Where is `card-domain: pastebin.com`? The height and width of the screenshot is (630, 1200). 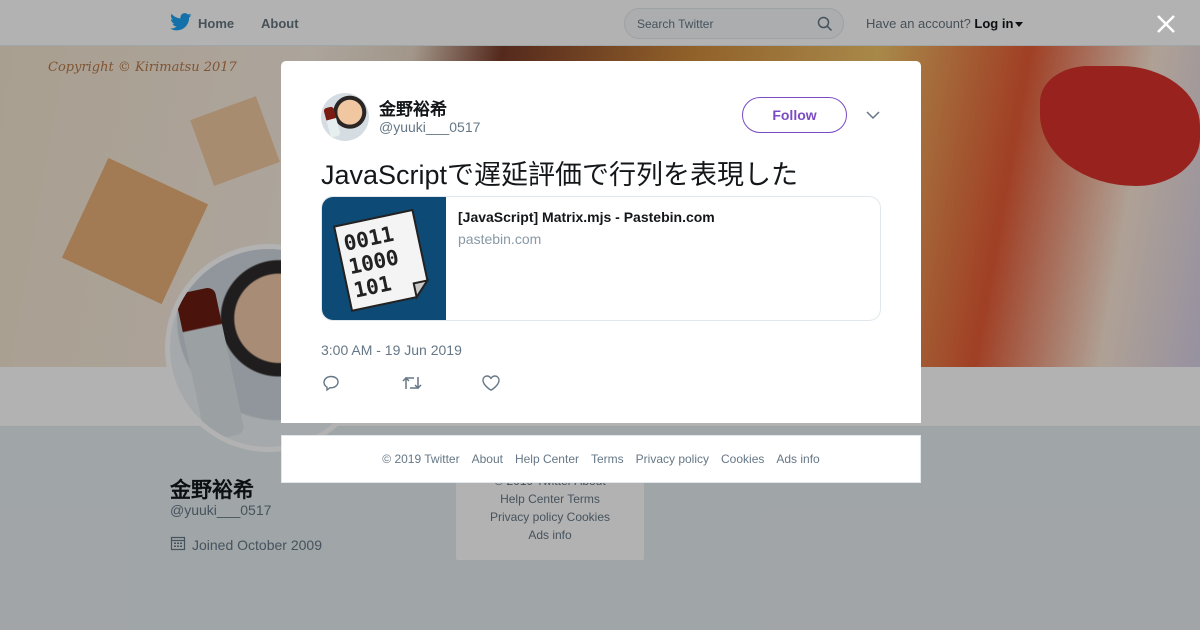
card-domain: pastebin.com is located at coordinates (500, 239).